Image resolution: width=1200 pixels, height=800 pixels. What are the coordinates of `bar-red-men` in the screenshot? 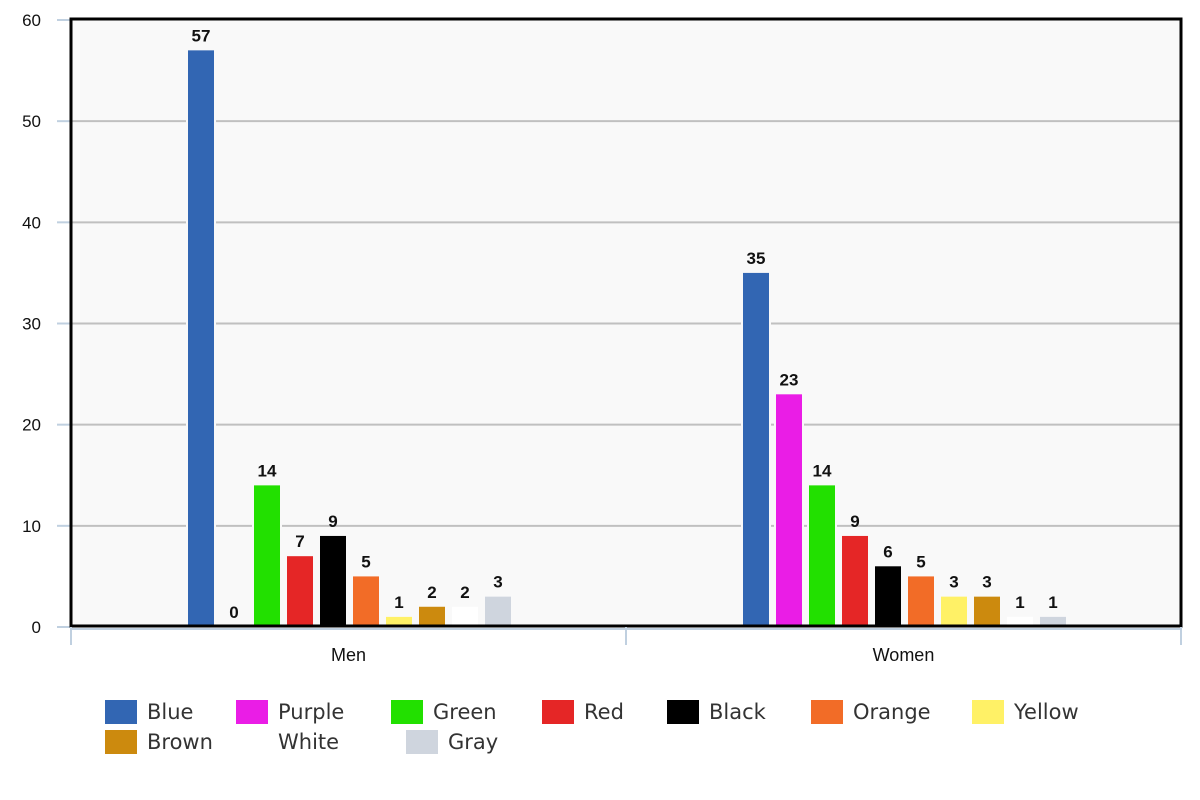 It's located at (300, 591).